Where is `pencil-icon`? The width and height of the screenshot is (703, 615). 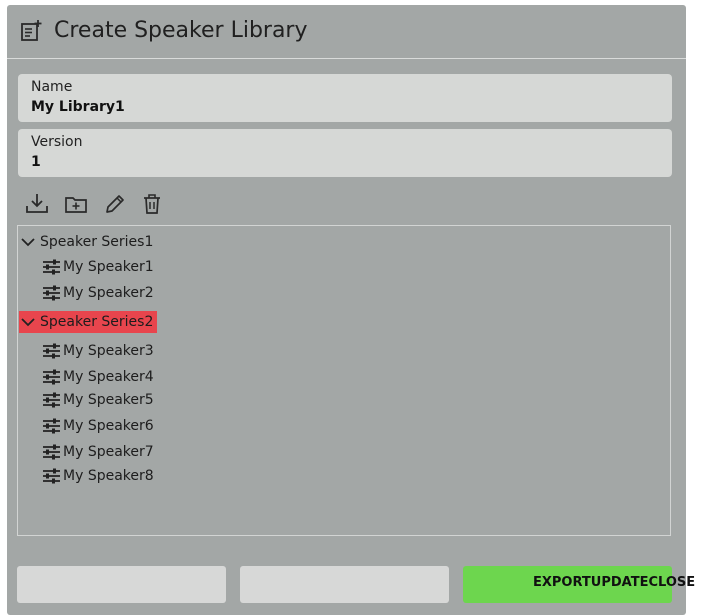
pencil-icon is located at coordinates (115, 204).